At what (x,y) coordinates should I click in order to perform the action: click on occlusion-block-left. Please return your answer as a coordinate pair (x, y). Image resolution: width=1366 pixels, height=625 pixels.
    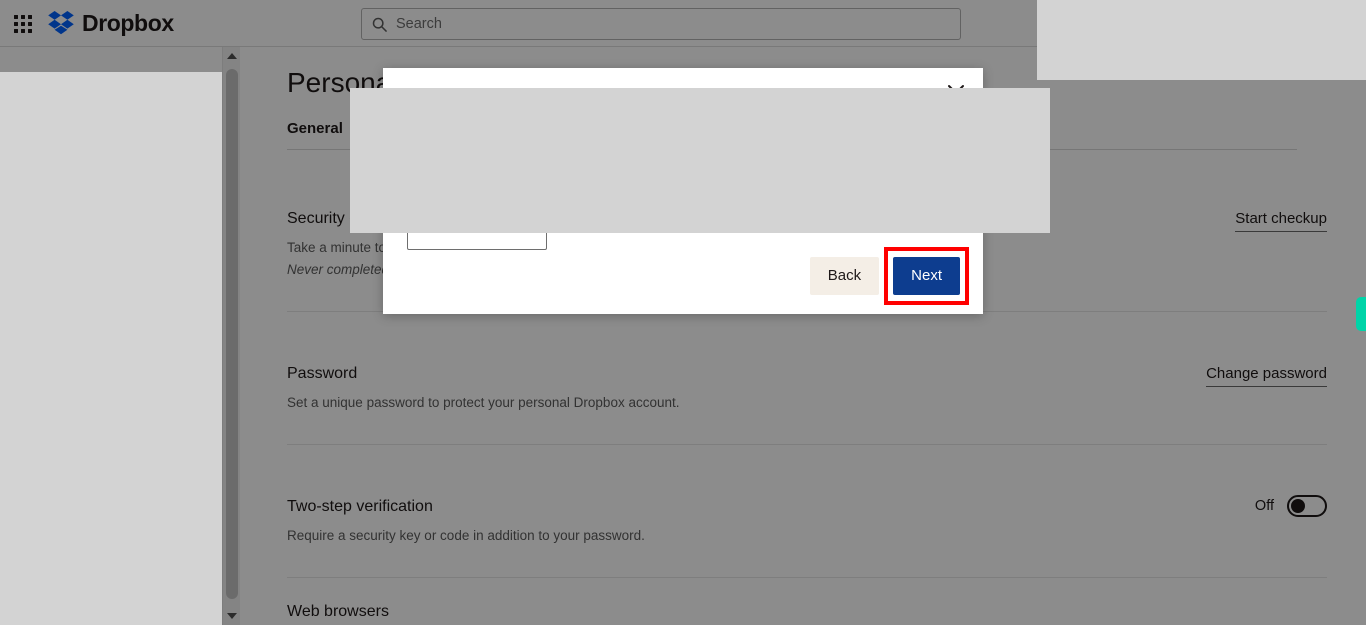
    Looking at the image, I should click on (111, 348).